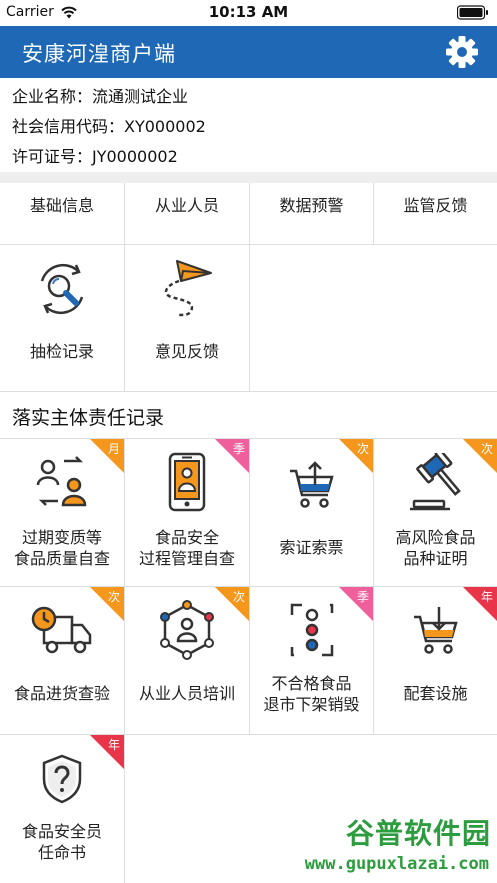 This screenshot has height=883, width=497. What do you see at coordinates (100, 96) in the screenshot?
I see `company-name: 企业名称：流通测试企业` at bounding box center [100, 96].